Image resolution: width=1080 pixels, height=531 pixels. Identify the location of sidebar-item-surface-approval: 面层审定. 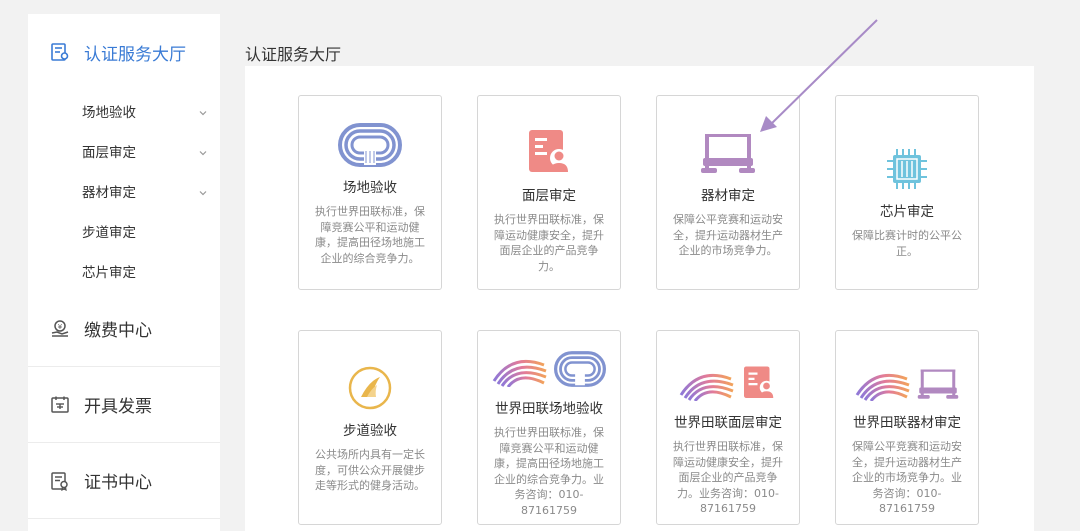
(124, 151).